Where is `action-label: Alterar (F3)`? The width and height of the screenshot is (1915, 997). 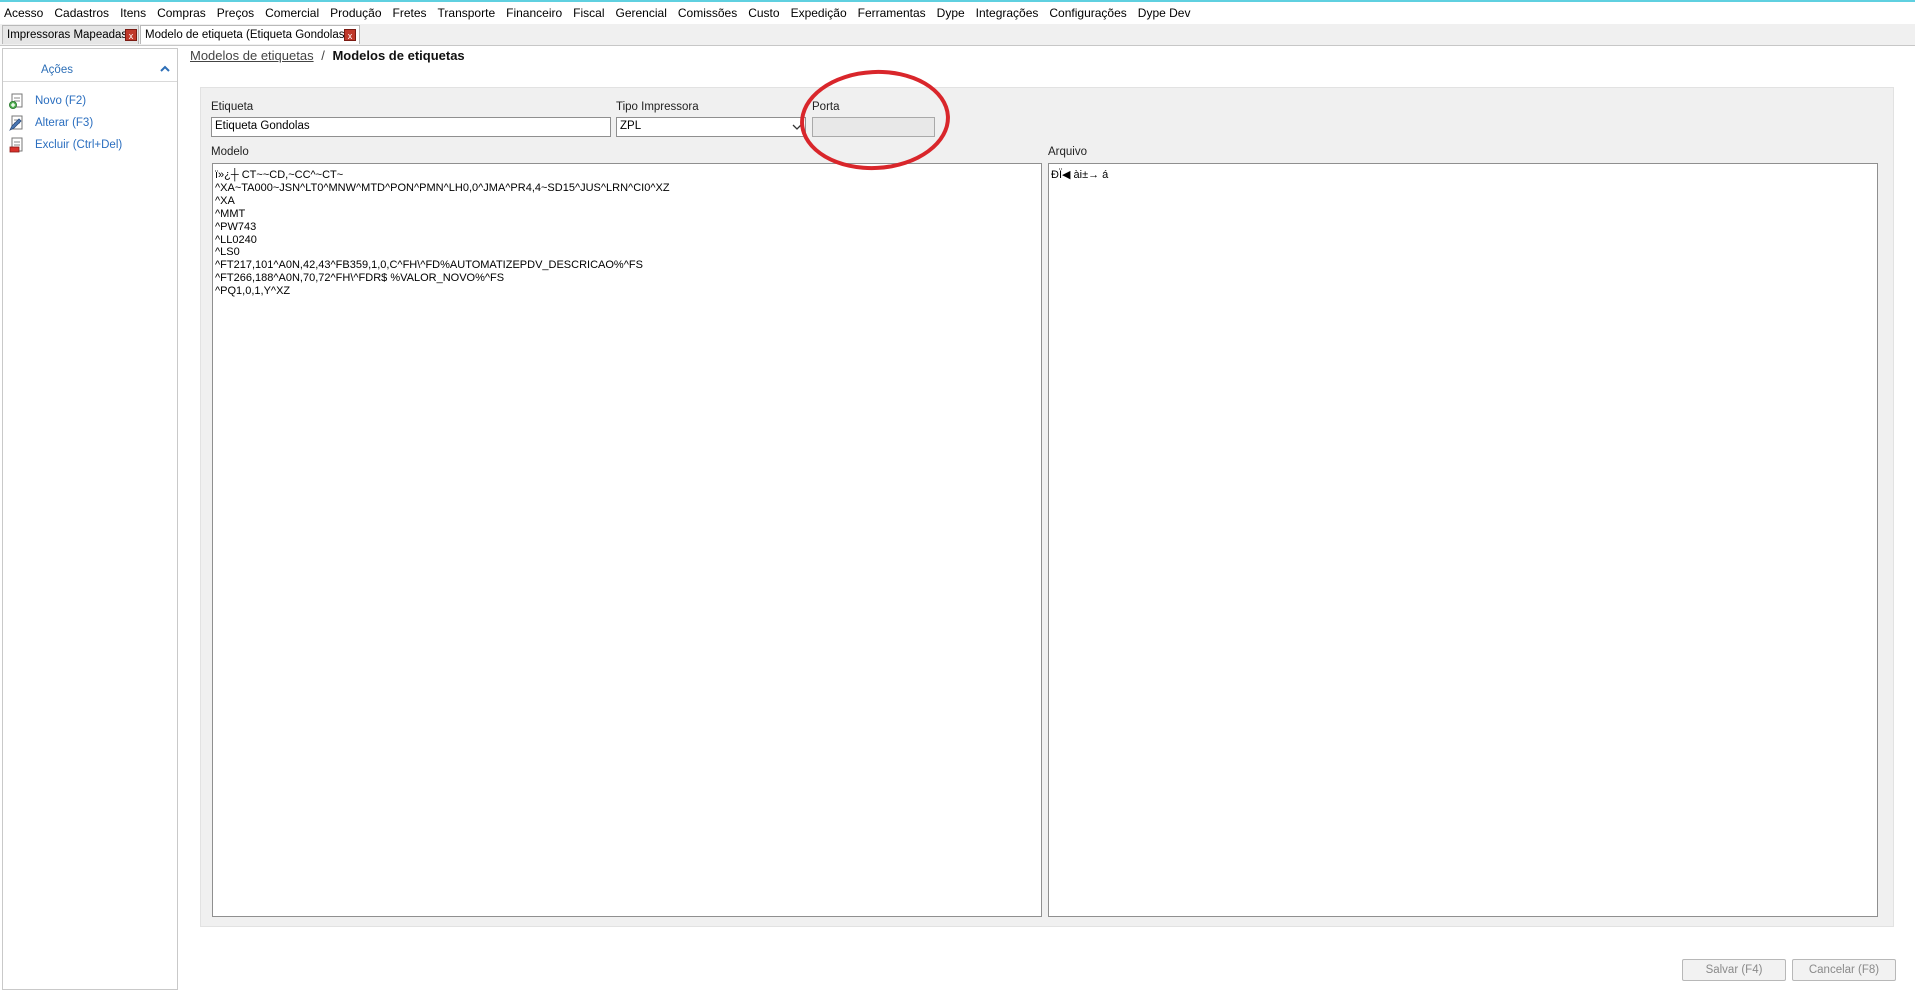
action-label: Alterar (F3) is located at coordinates (64, 123).